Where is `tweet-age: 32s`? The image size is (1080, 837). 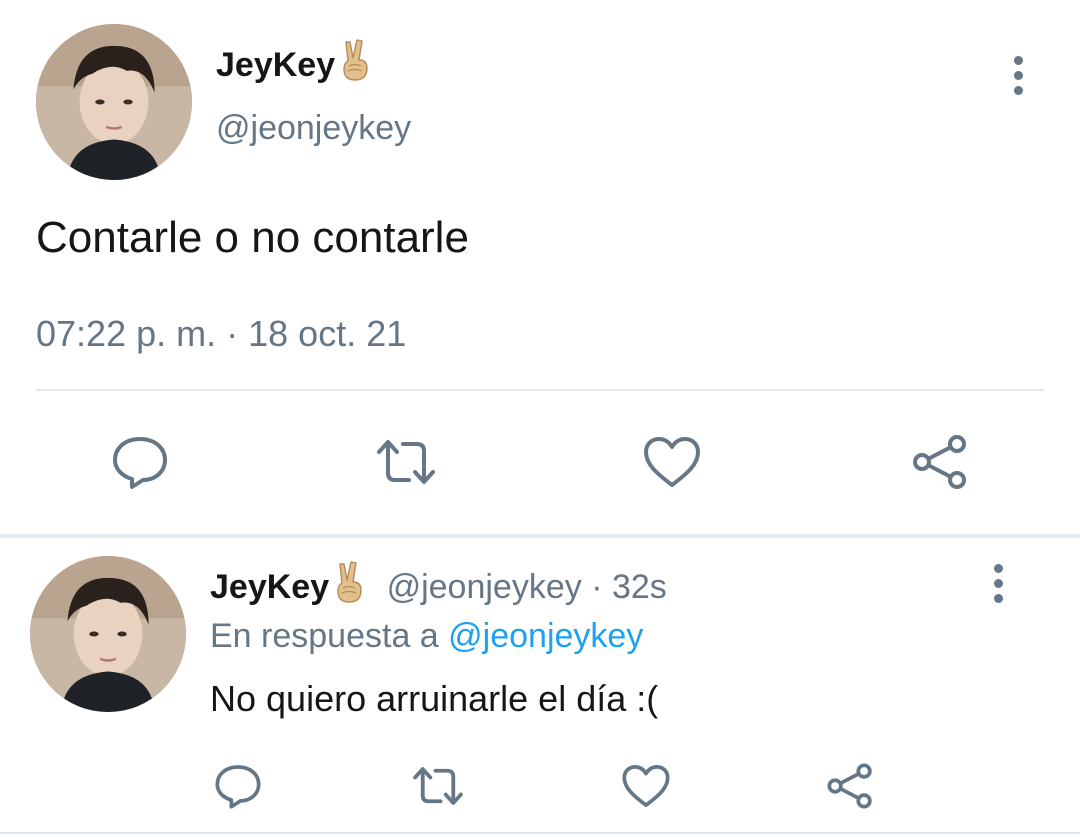
tweet-age: 32s is located at coordinates (639, 587).